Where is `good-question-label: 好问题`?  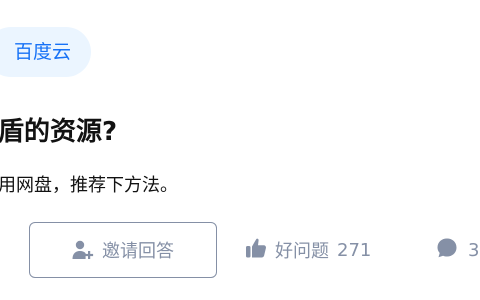 good-question-label: 好问题 is located at coordinates (302, 251).